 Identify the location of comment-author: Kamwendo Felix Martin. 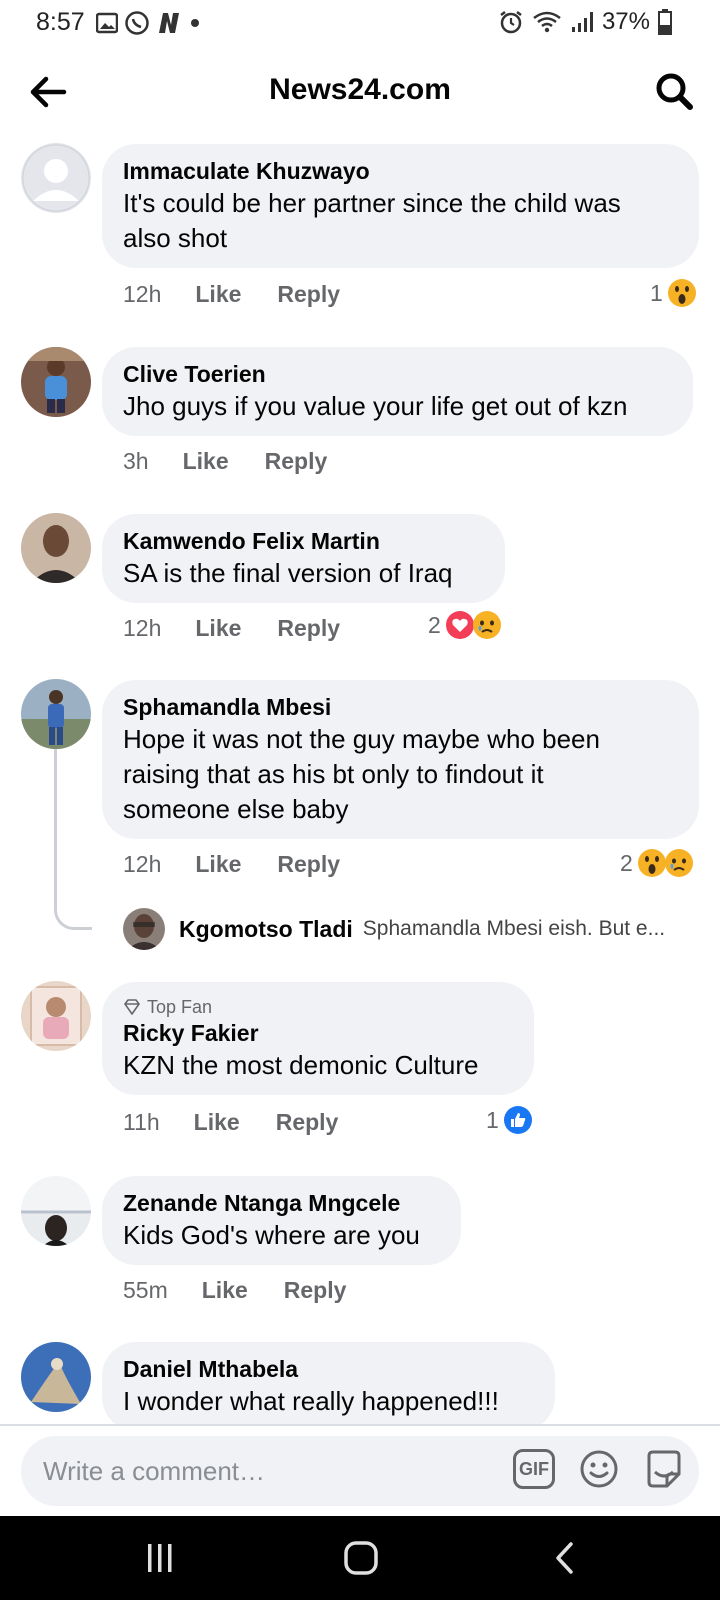
(304, 541).